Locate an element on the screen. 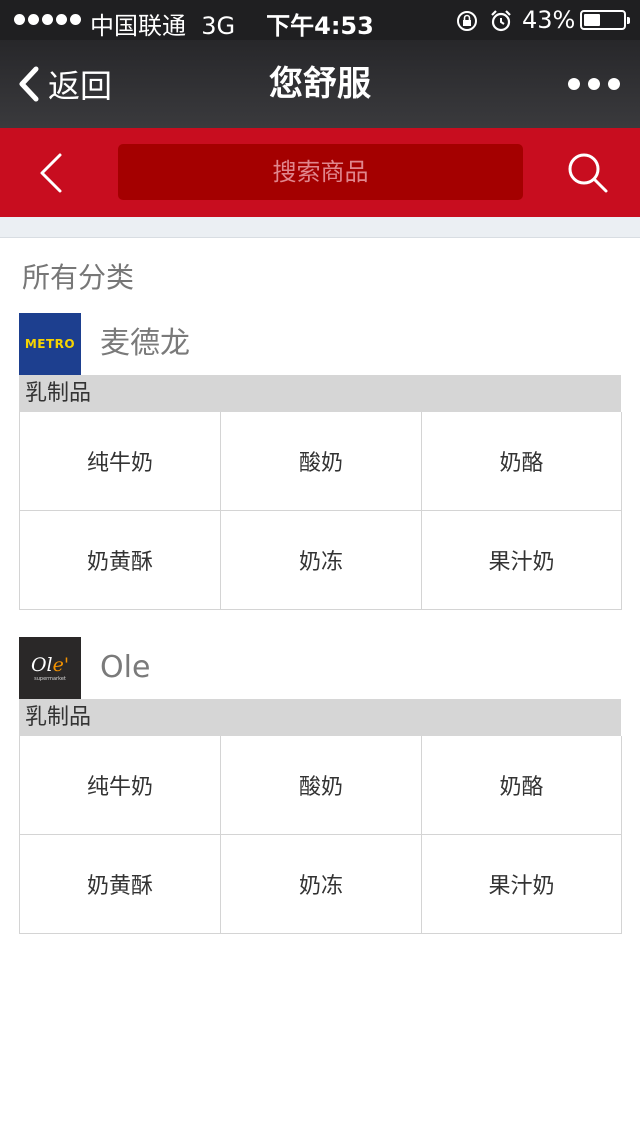 This screenshot has width=640, height=1136. battery-icon is located at coordinates (605, 20).